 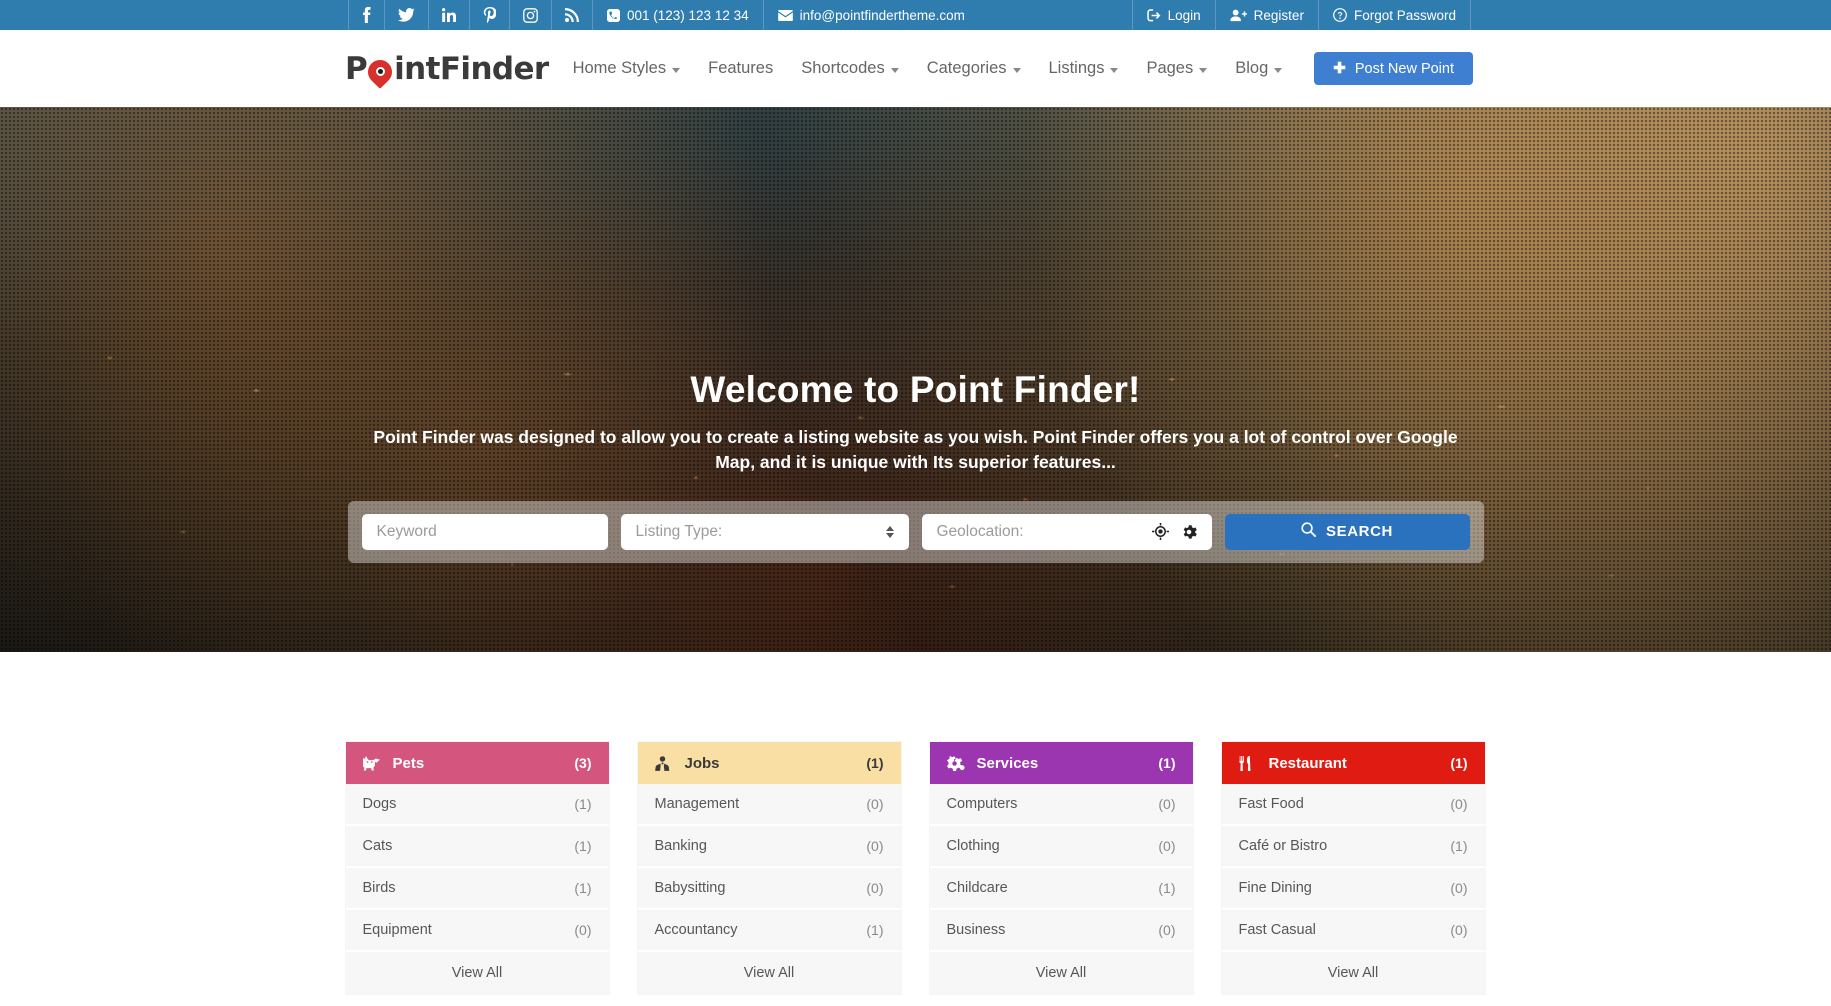 I want to click on category-item: Equipment (0), so click(x=477, y=931).